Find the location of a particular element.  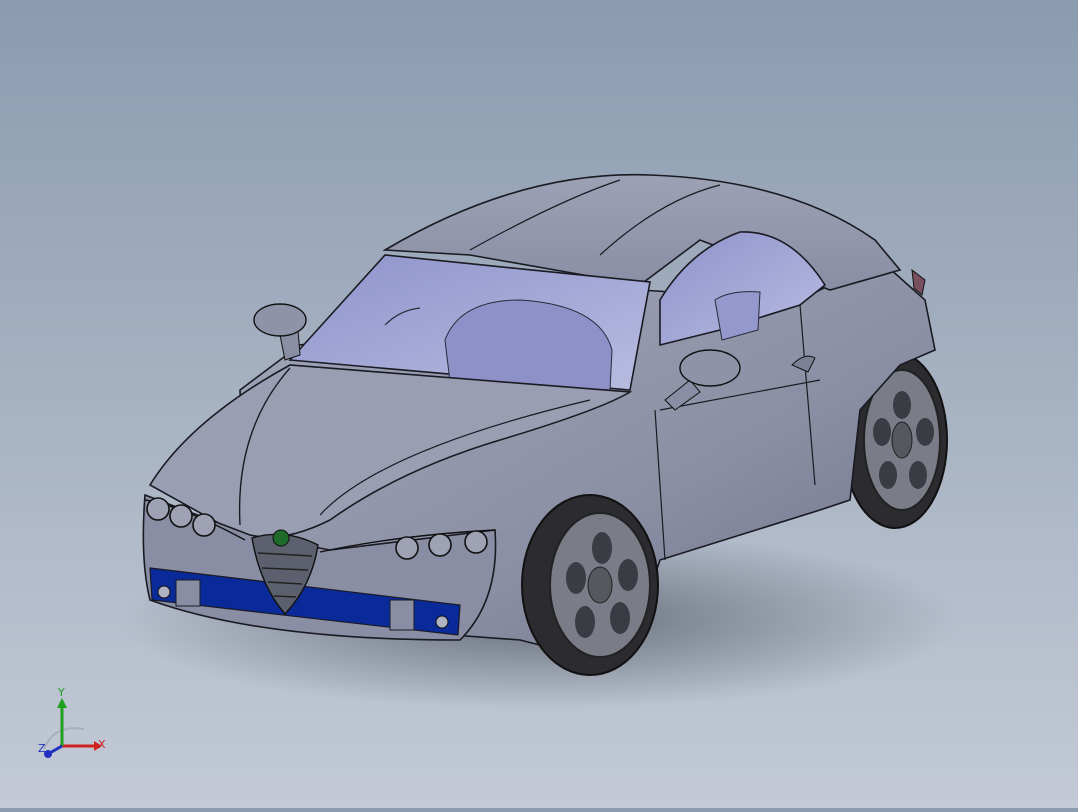

x-axis-label: X is located at coordinates (102, 744).